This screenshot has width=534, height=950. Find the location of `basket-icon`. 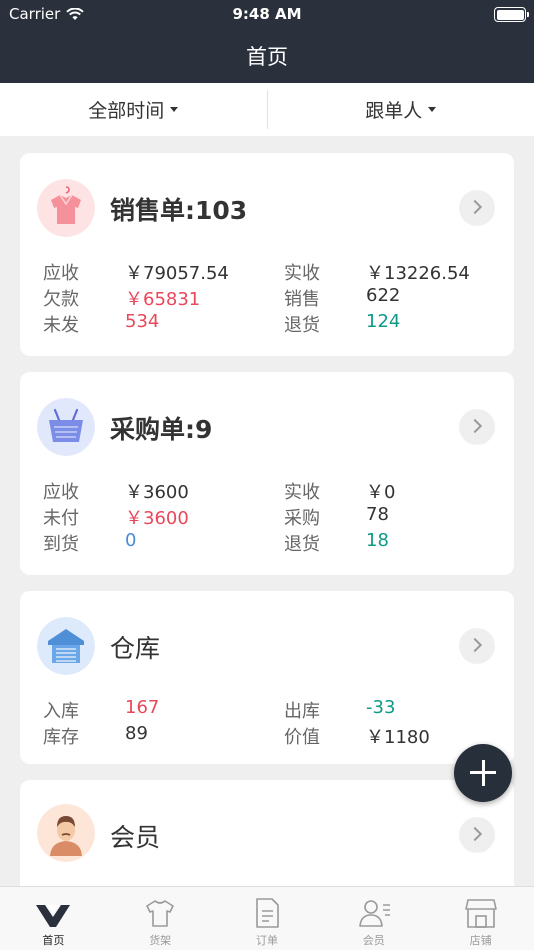

basket-icon is located at coordinates (66, 427).